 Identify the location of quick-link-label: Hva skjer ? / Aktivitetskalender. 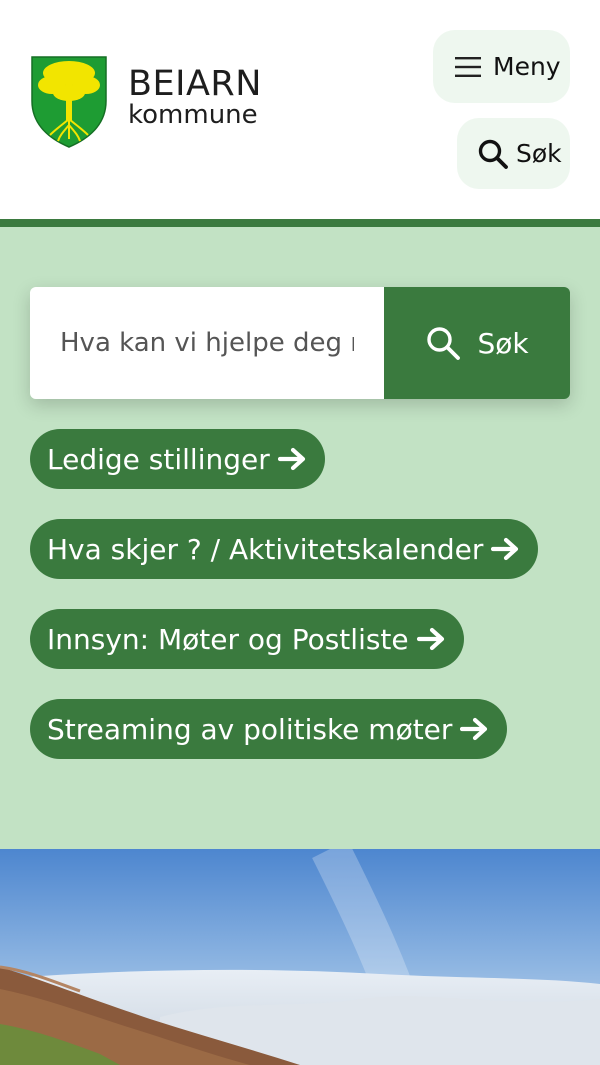
(265, 549).